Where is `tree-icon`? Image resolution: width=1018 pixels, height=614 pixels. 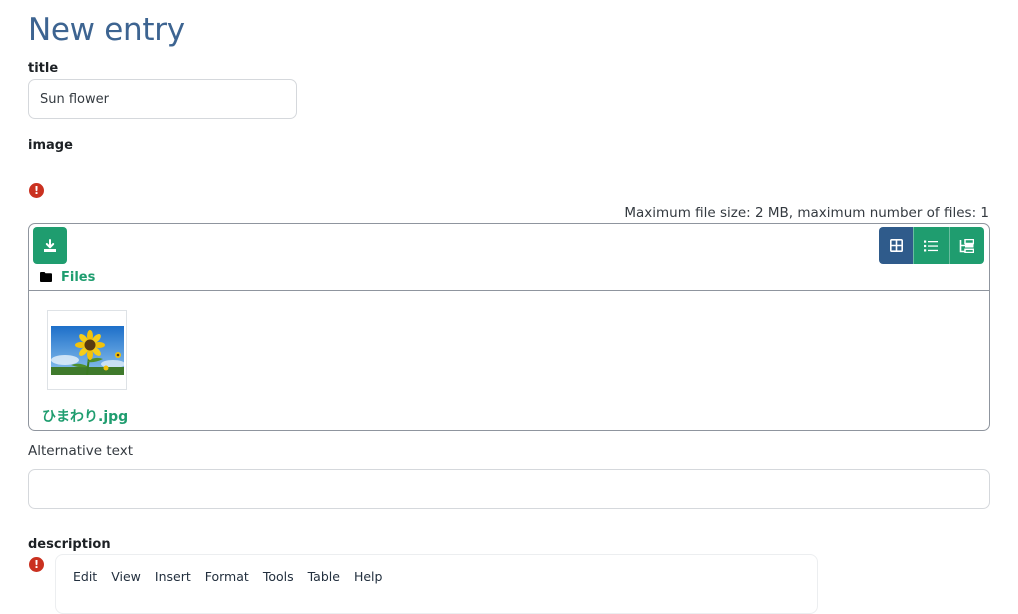 tree-icon is located at coordinates (967, 245).